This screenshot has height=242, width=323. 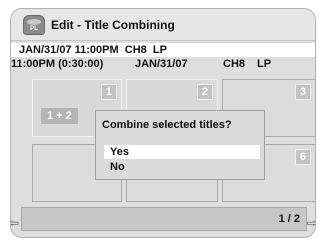 I want to click on pl-disc-icon: PL, so click(x=34, y=25).